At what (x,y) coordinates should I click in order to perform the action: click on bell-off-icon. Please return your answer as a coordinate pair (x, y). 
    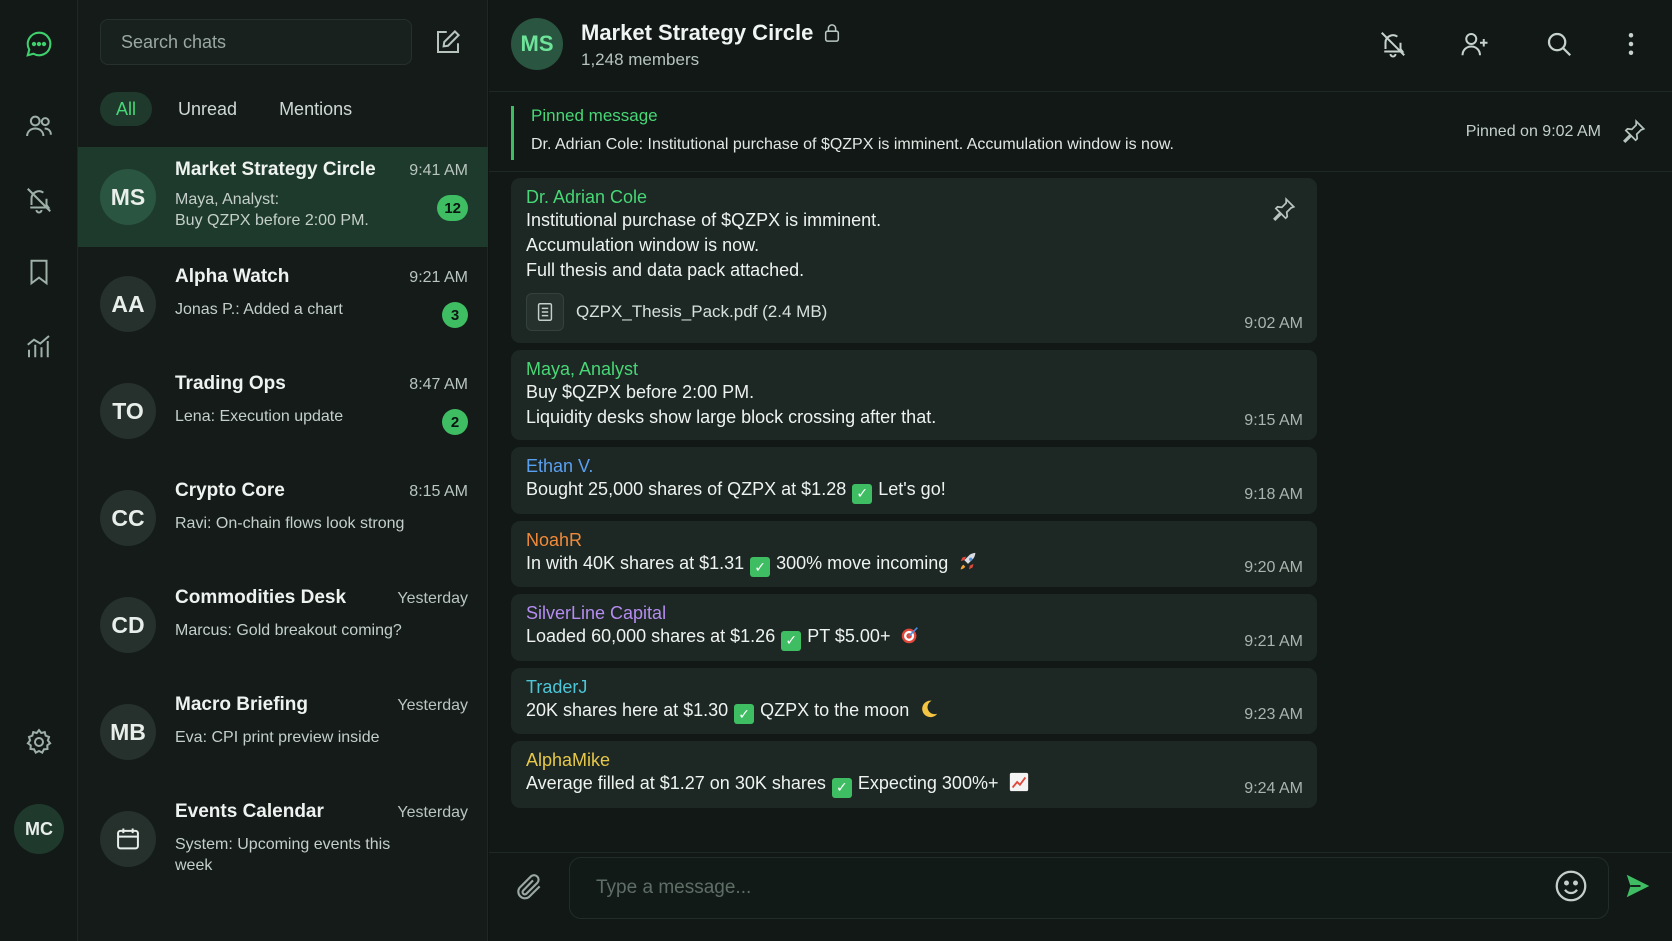
    Looking at the image, I should click on (39, 200).